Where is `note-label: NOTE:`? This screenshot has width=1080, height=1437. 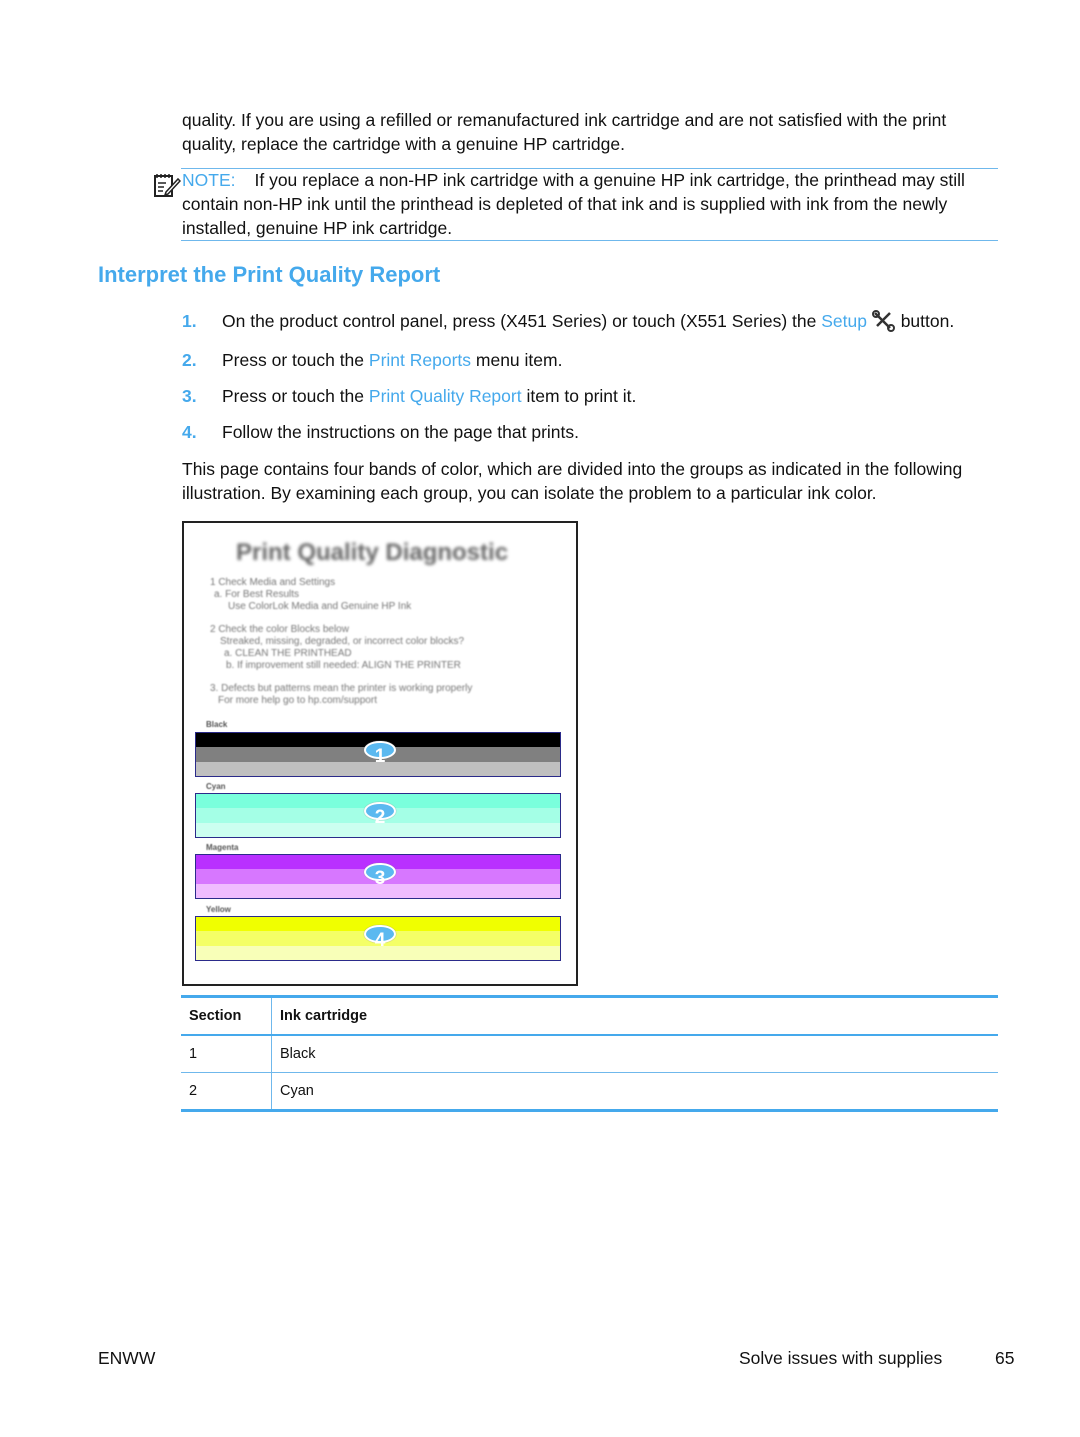 note-label: NOTE: is located at coordinates (209, 180).